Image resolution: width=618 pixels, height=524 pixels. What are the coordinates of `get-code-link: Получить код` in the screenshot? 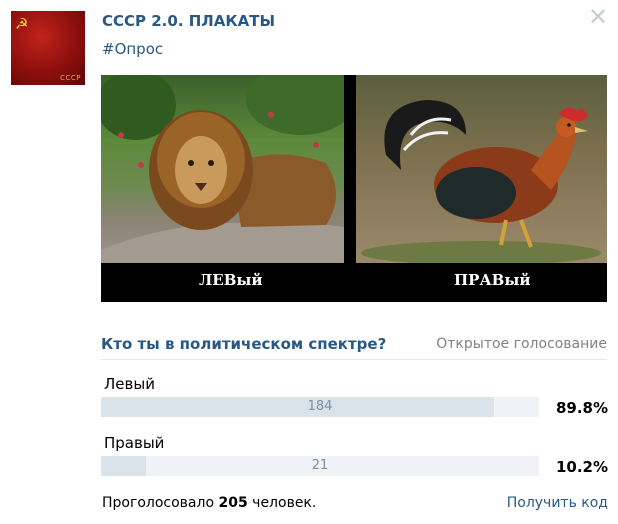 It's located at (557, 503).